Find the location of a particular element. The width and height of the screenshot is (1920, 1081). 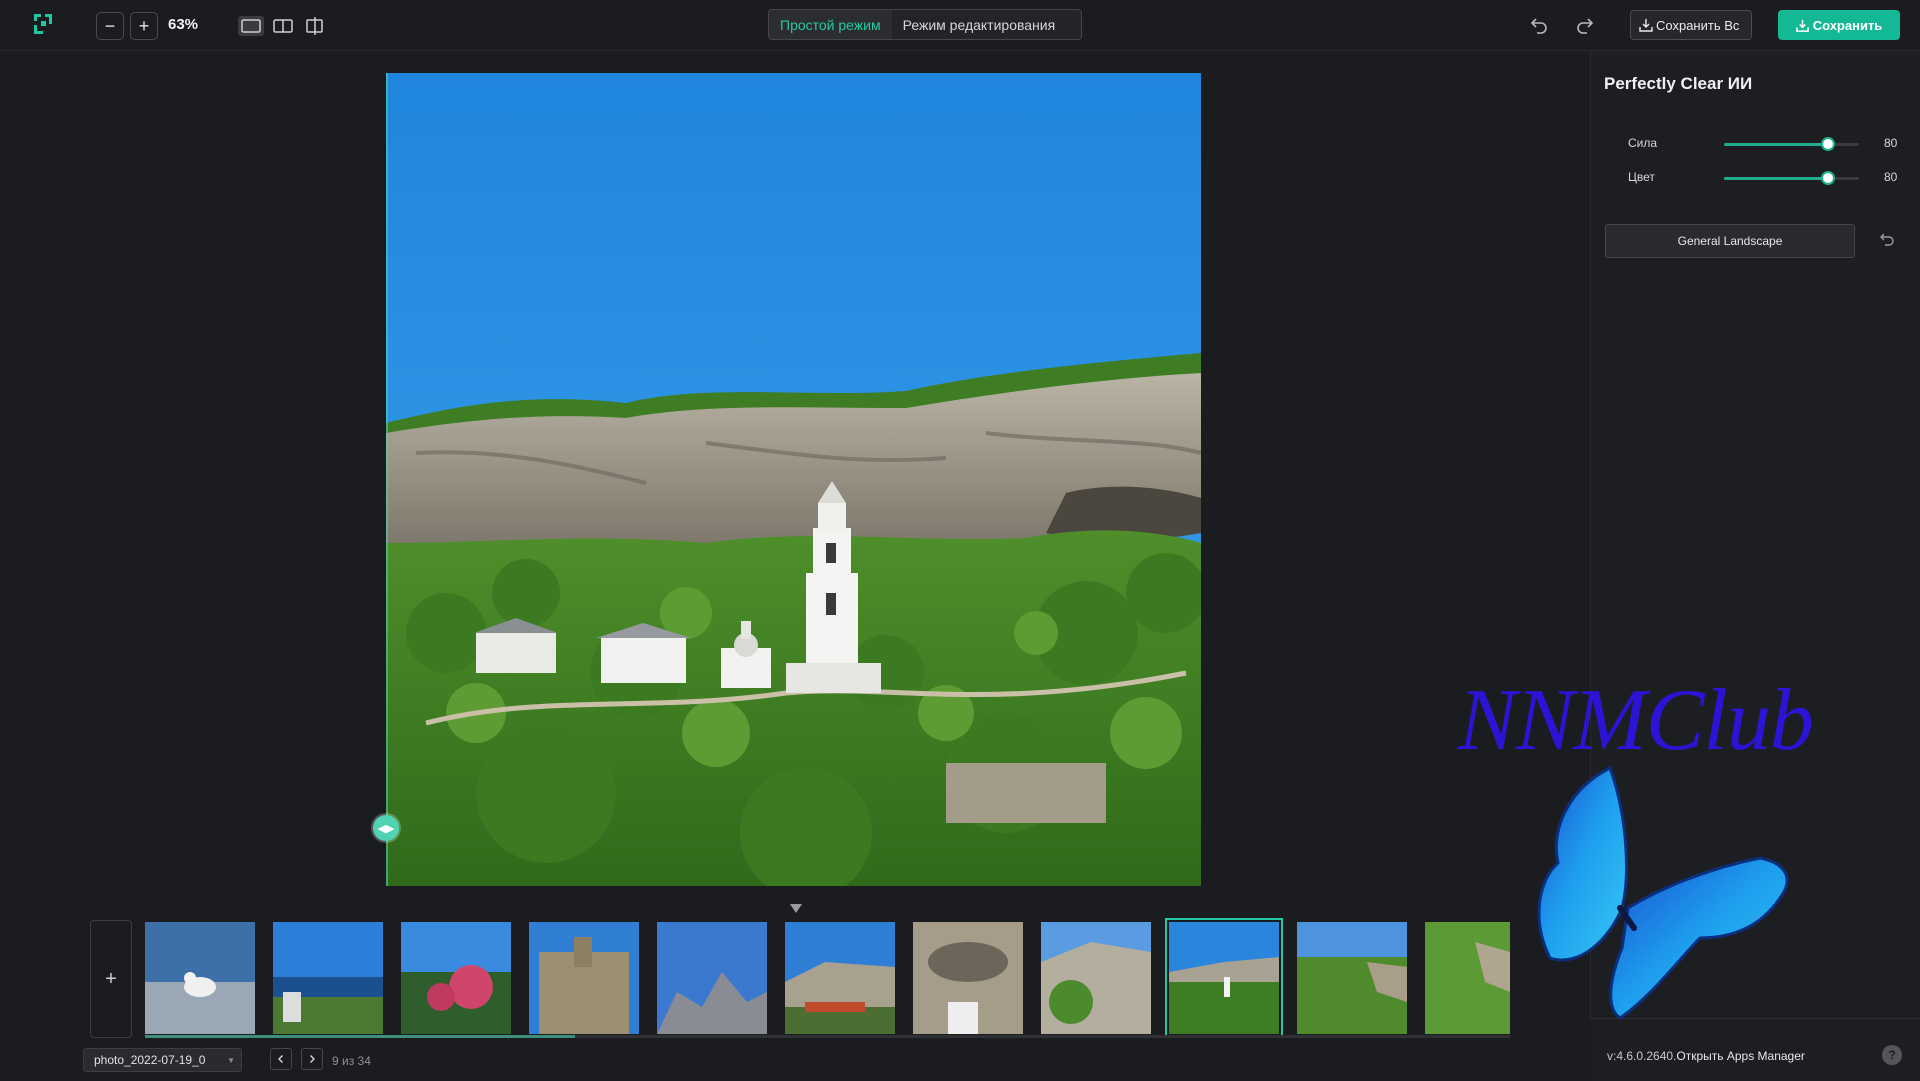

thumbnail-valley is located at coordinates (1352, 978).